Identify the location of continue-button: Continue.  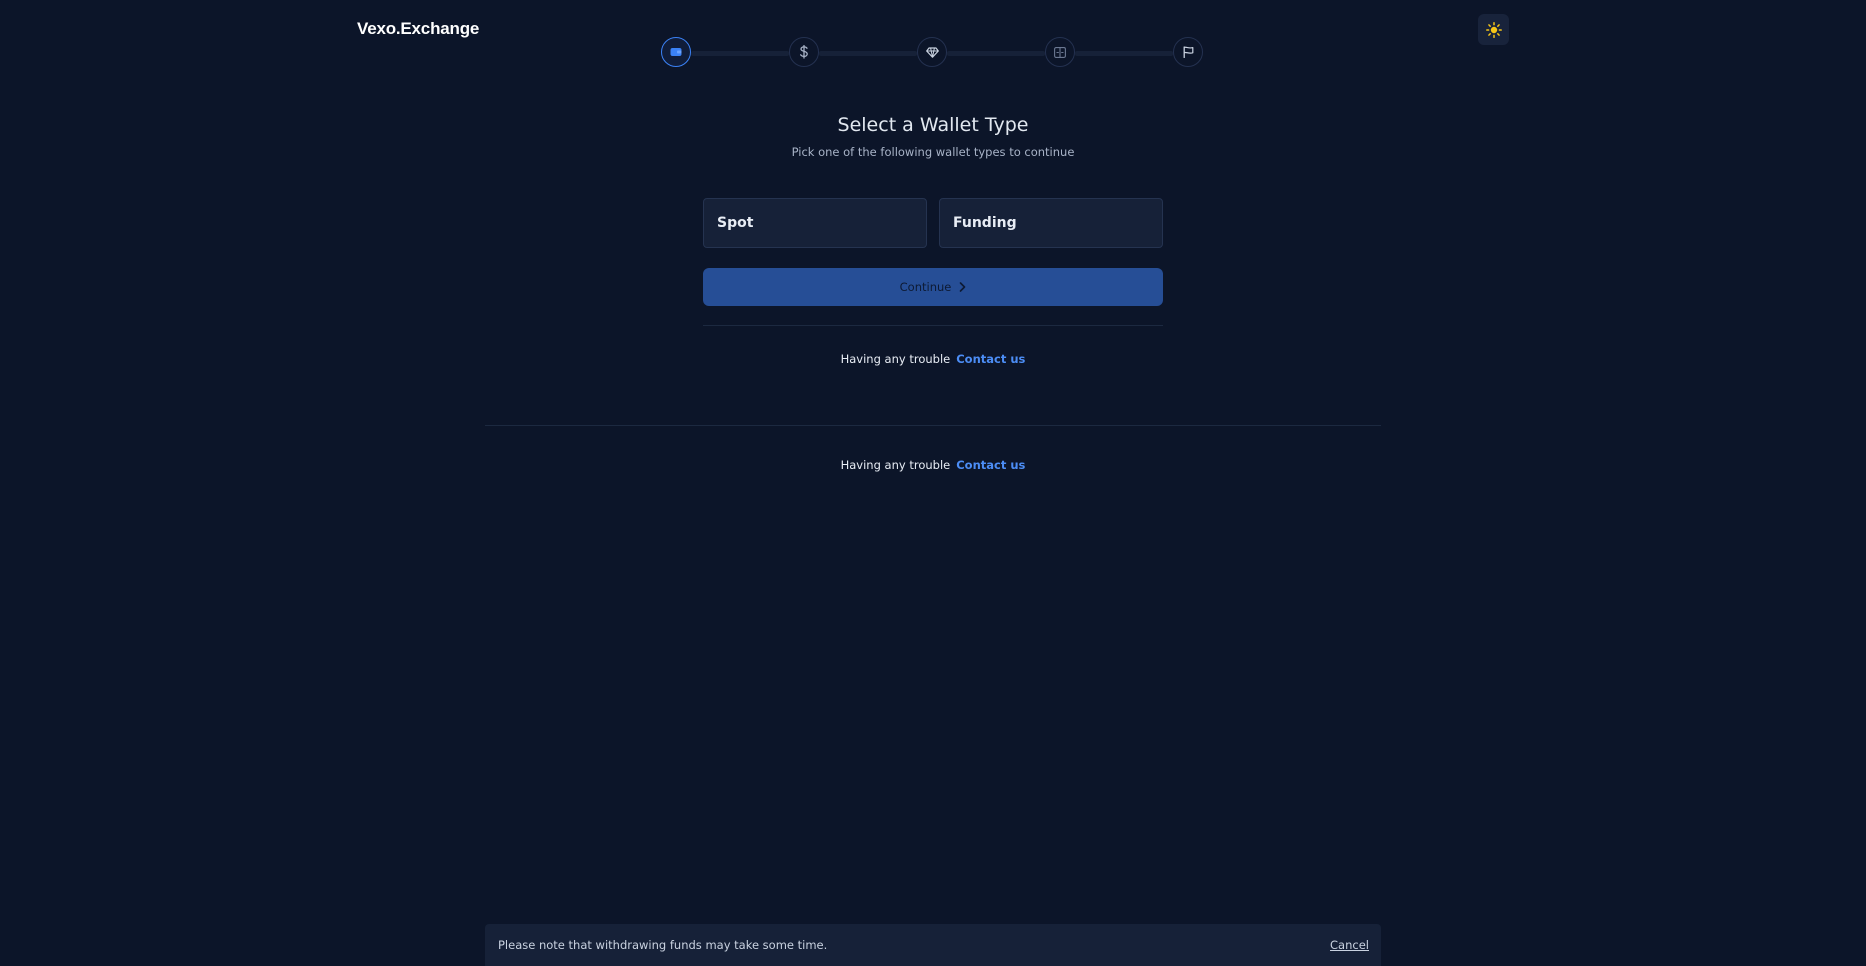
(933, 287).